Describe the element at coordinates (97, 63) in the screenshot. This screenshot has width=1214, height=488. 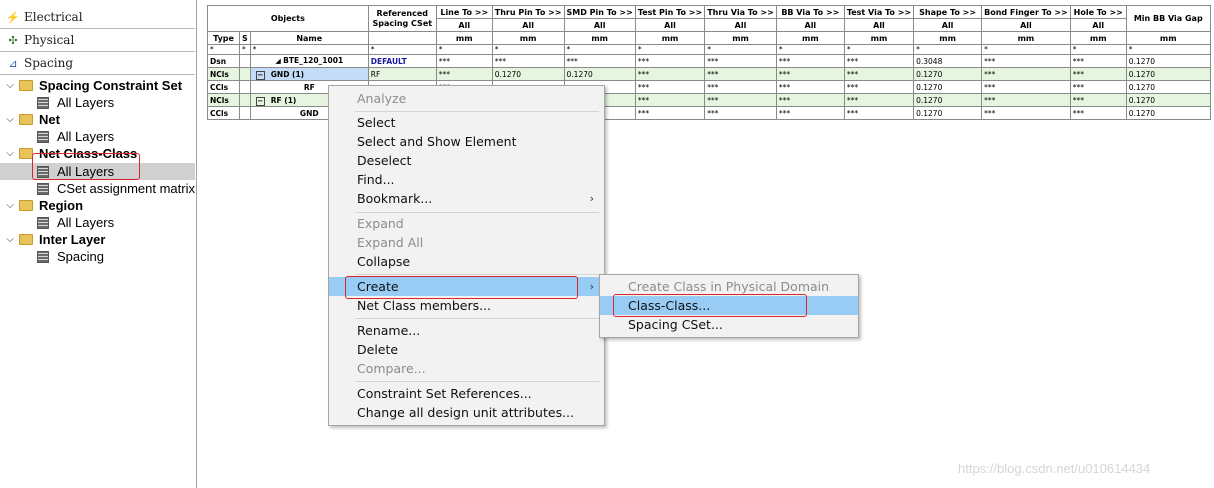
I see `tab-spacing: ⊿ Spacing` at that location.